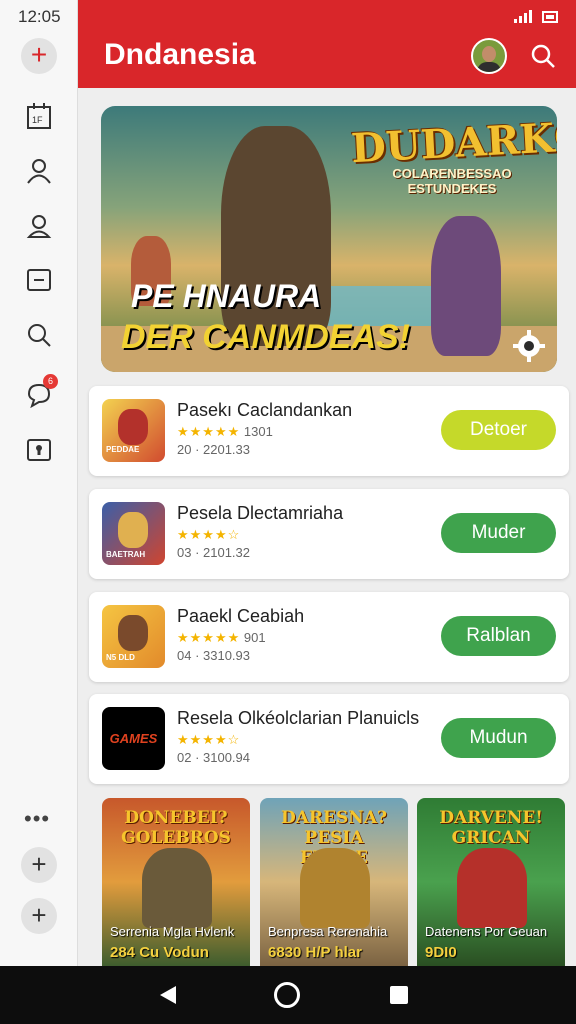  I want to click on home-icon, so click(287, 995).